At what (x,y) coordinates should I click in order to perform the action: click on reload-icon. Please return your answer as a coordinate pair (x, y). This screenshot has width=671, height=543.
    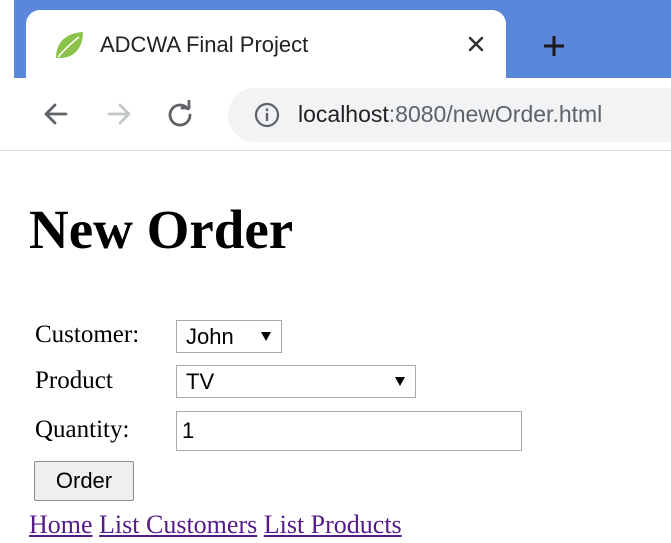
    Looking at the image, I should click on (180, 113).